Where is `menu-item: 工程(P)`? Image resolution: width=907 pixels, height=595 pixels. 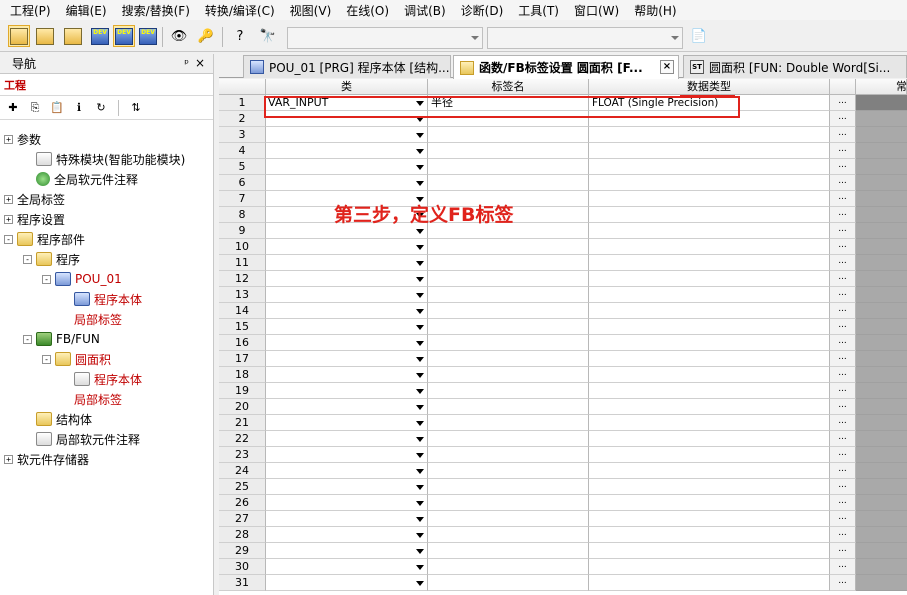 menu-item: 工程(P) is located at coordinates (30, 10).